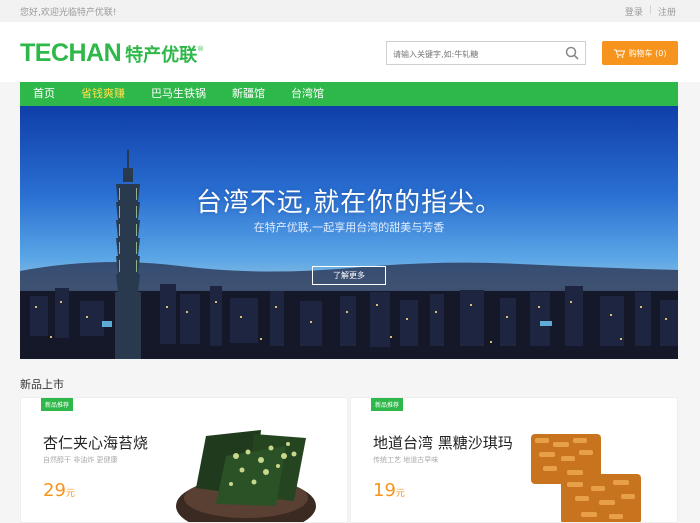  I want to click on product-card: 新品推荐 地道台湾 黑糖沙琪玛 传统工艺 地道古早味 19元, so click(514, 460).